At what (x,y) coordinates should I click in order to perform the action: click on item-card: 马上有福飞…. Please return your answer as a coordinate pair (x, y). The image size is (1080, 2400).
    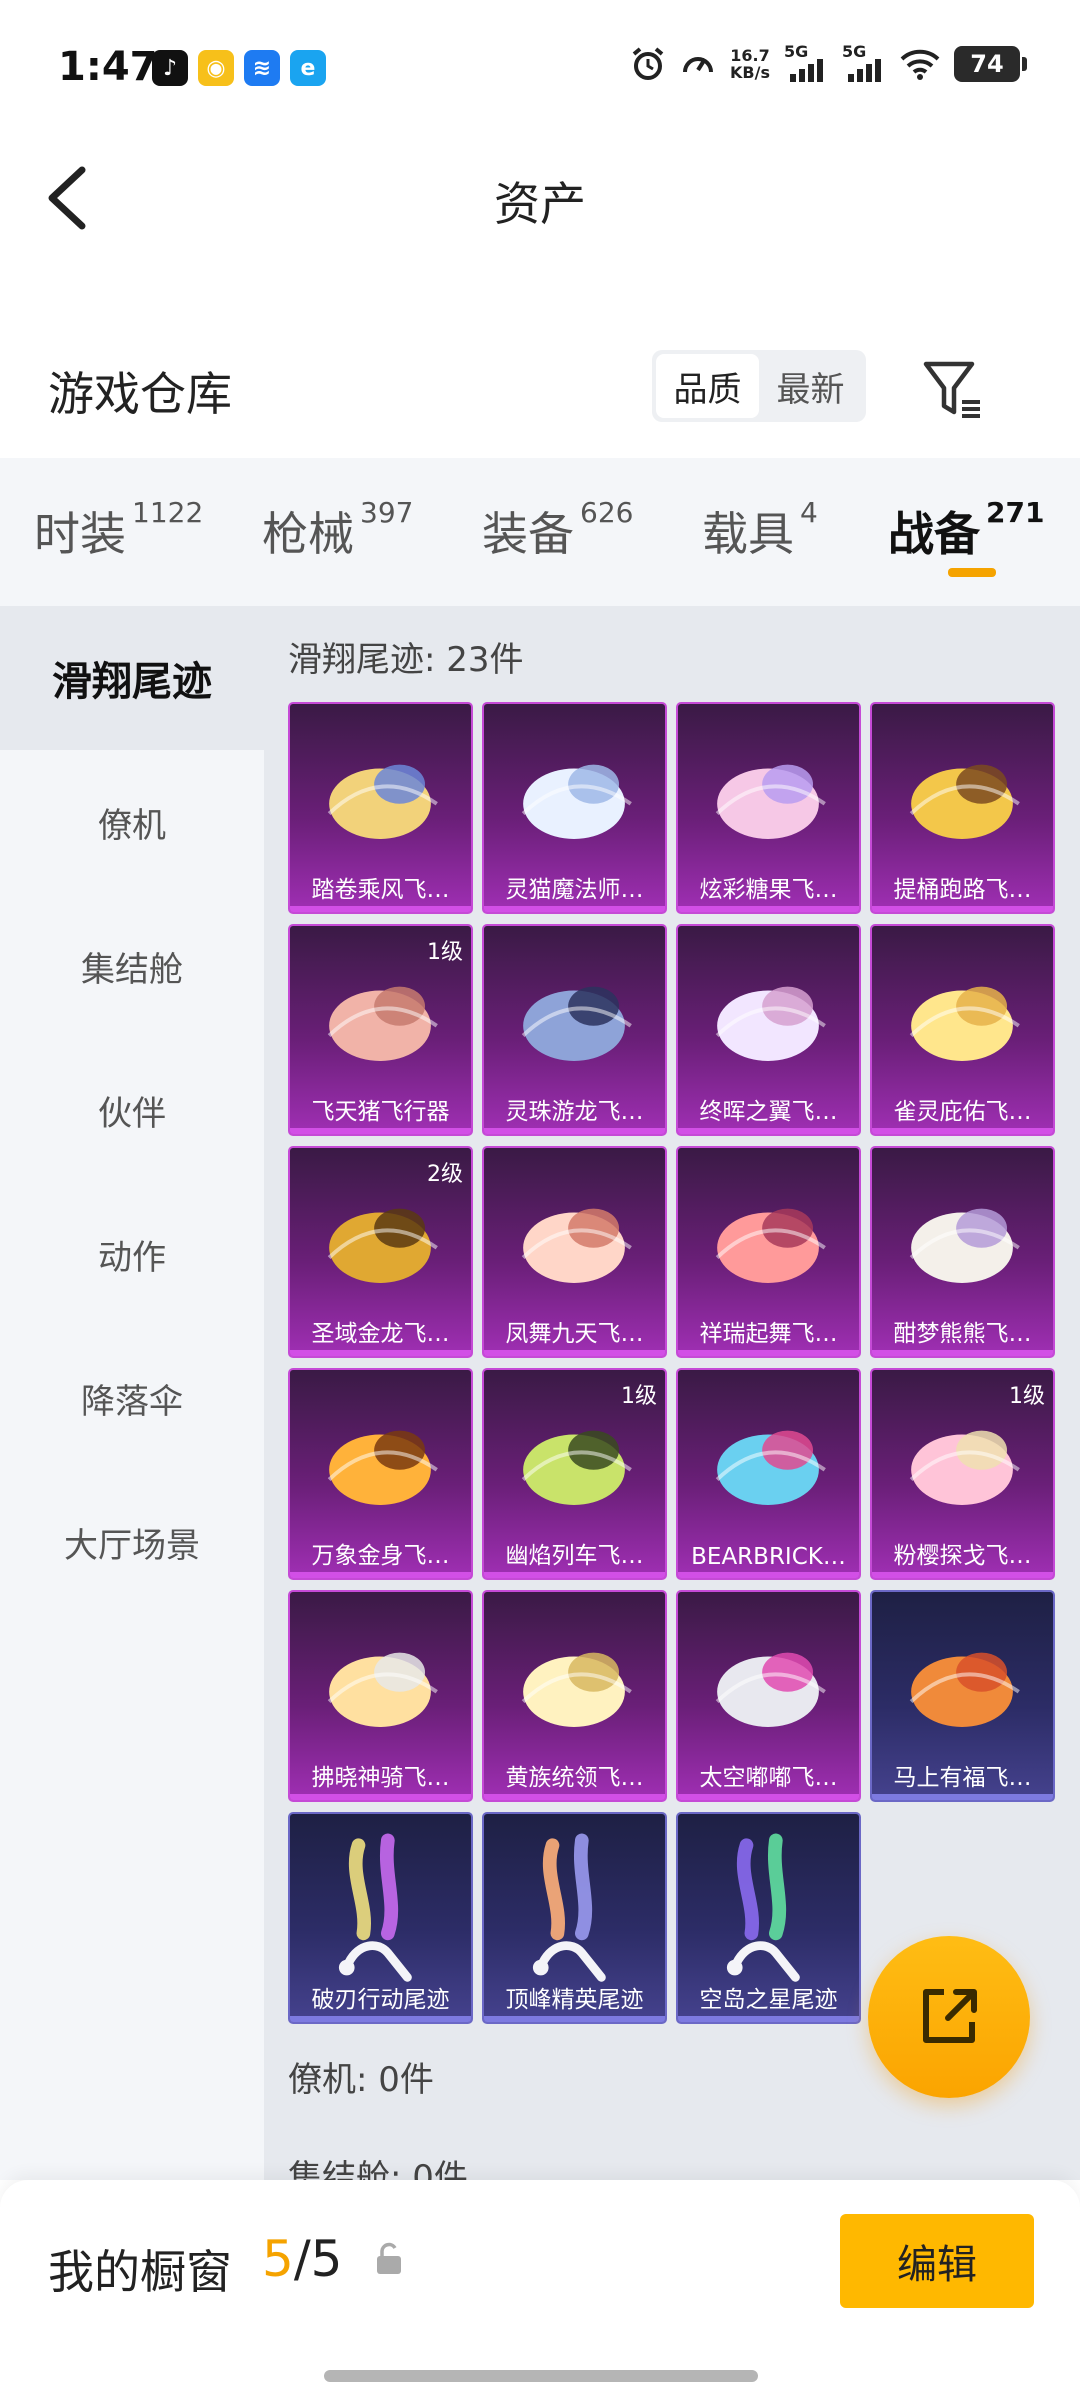
    Looking at the image, I should click on (962, 1696).